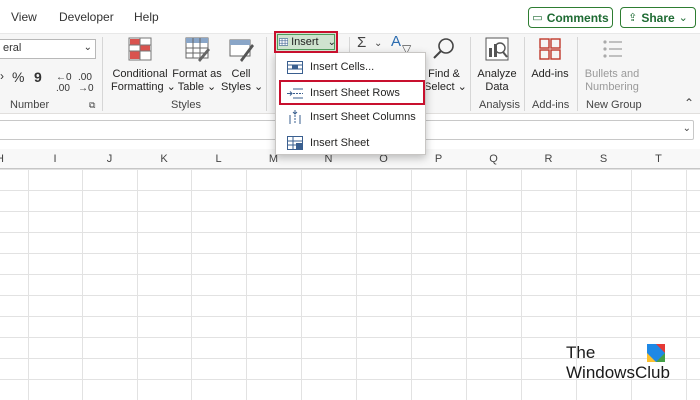 The width and height of the screenshot is (700, 400). Describe the element at coordinates (197, 74) in the screenshot. I see `format-as-table-label-1: Format as` at that location.